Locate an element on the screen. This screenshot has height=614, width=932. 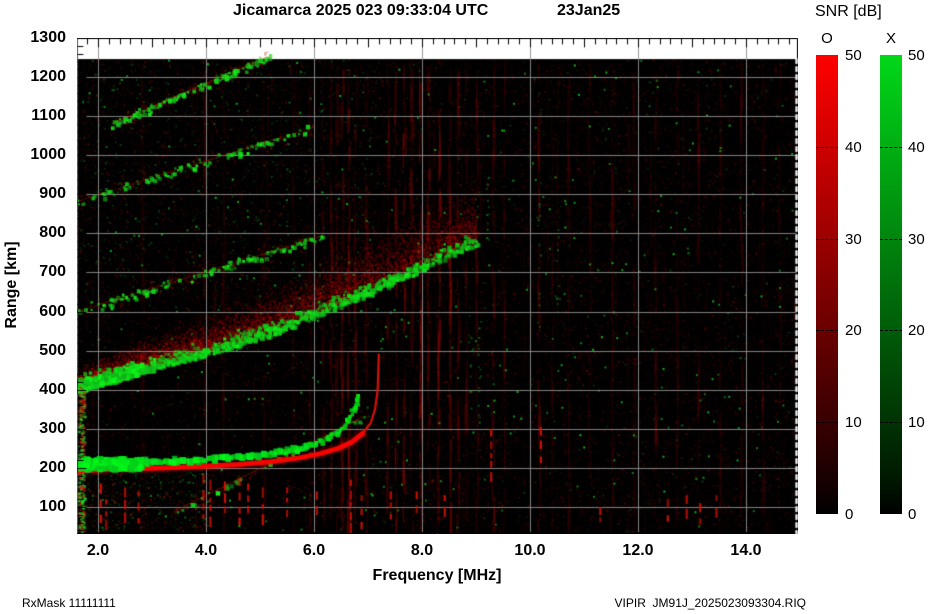
o-mode-colorbar is located at coordinates (827, 284).